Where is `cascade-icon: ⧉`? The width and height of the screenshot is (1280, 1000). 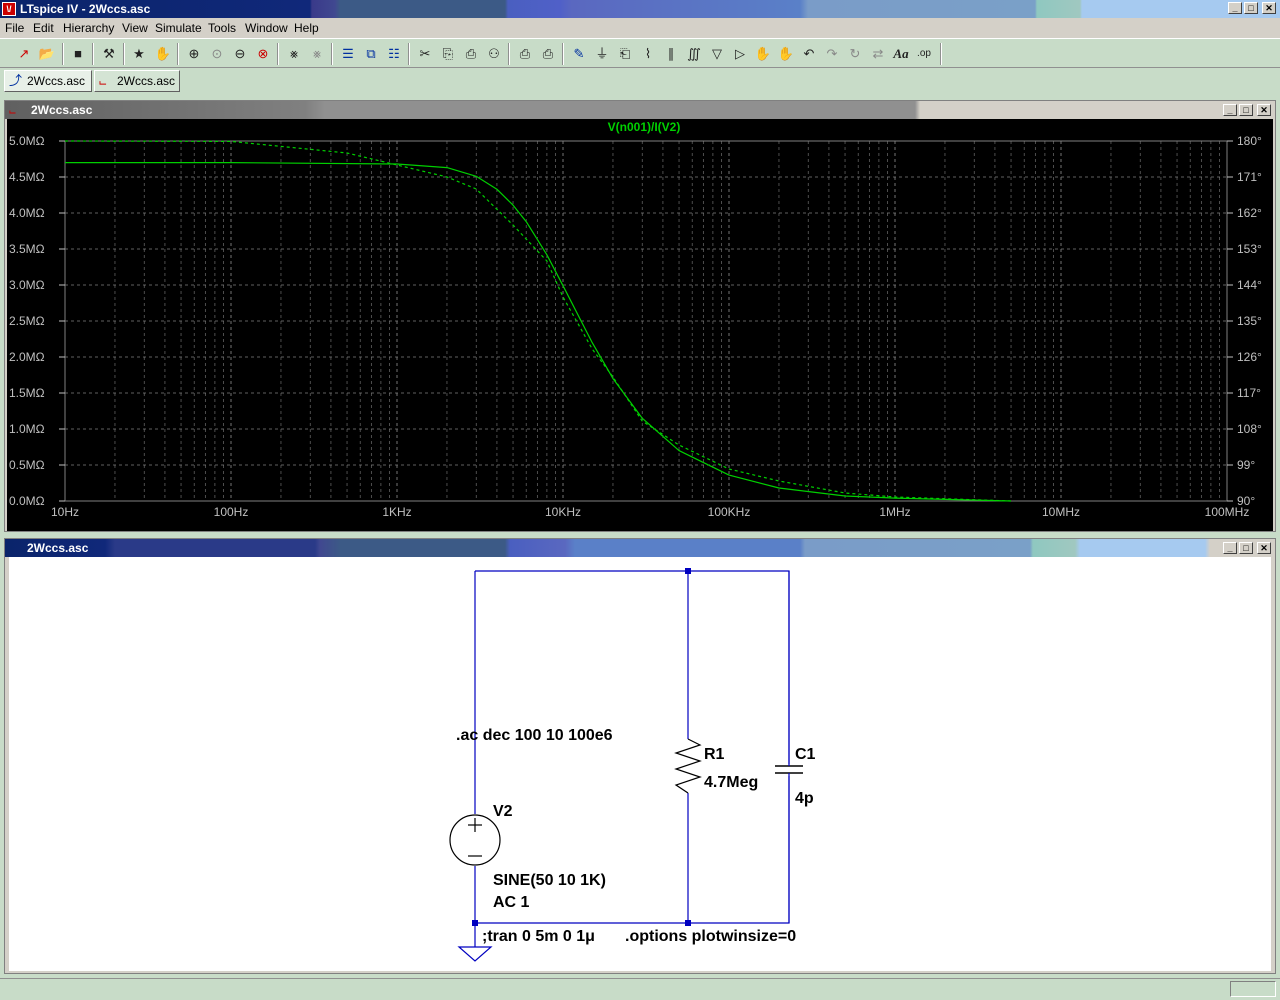
cascade-icon: ⧉ is located at coordinates (371, 54).